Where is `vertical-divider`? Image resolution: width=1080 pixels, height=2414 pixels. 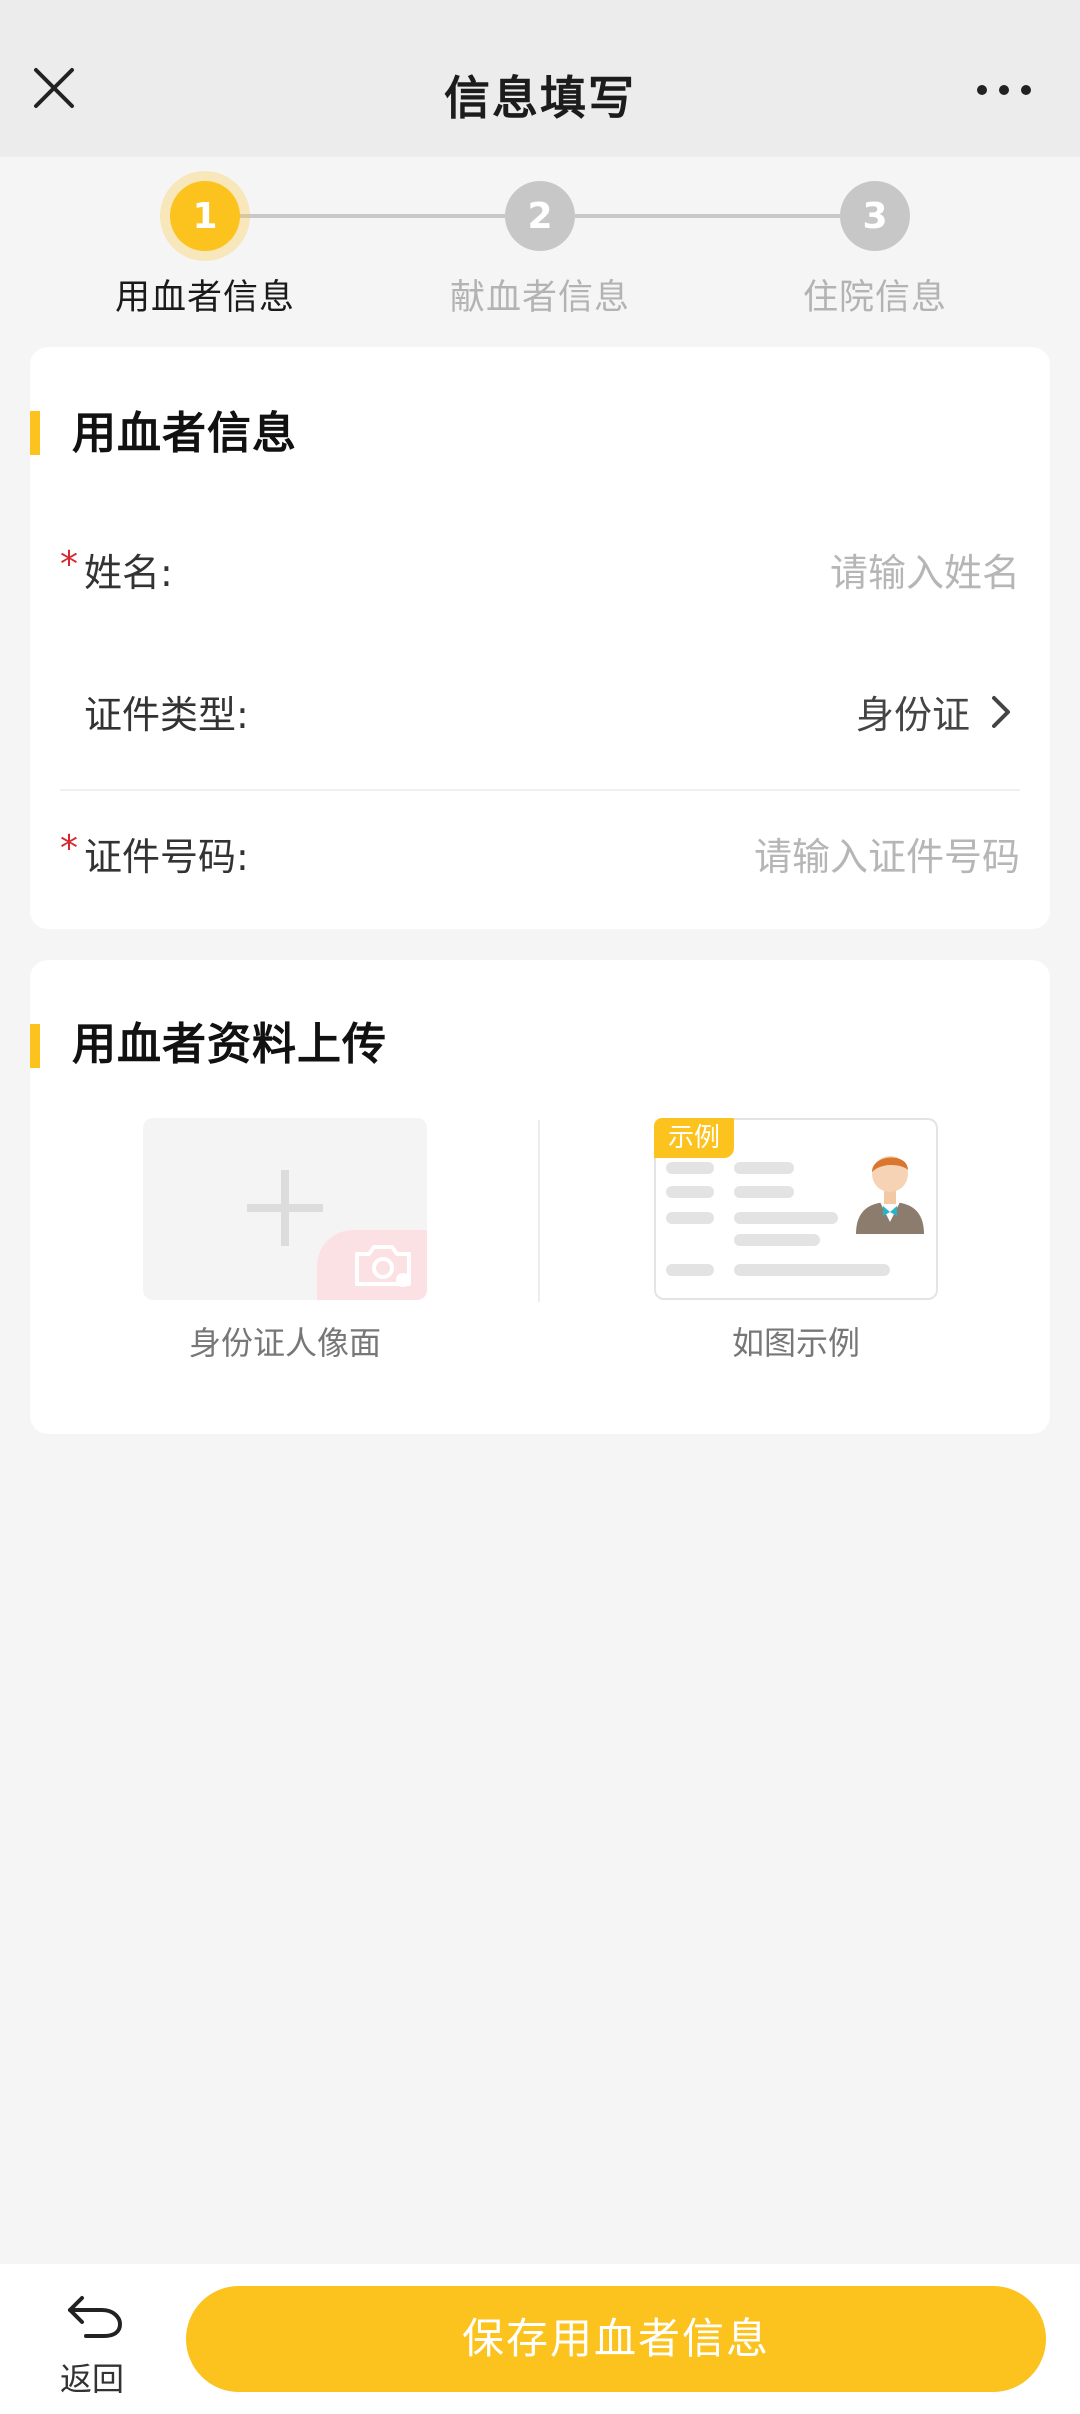 vertical-divider is located at coordinates (539, 1211).